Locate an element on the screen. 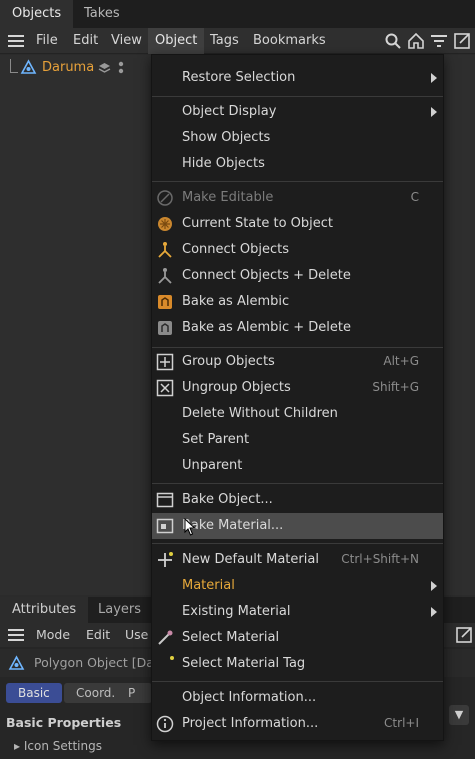 Image resolution: width=475 pixels, height=759 pixels. menu-item-label: Select Material is located at coordinates (231, 637).